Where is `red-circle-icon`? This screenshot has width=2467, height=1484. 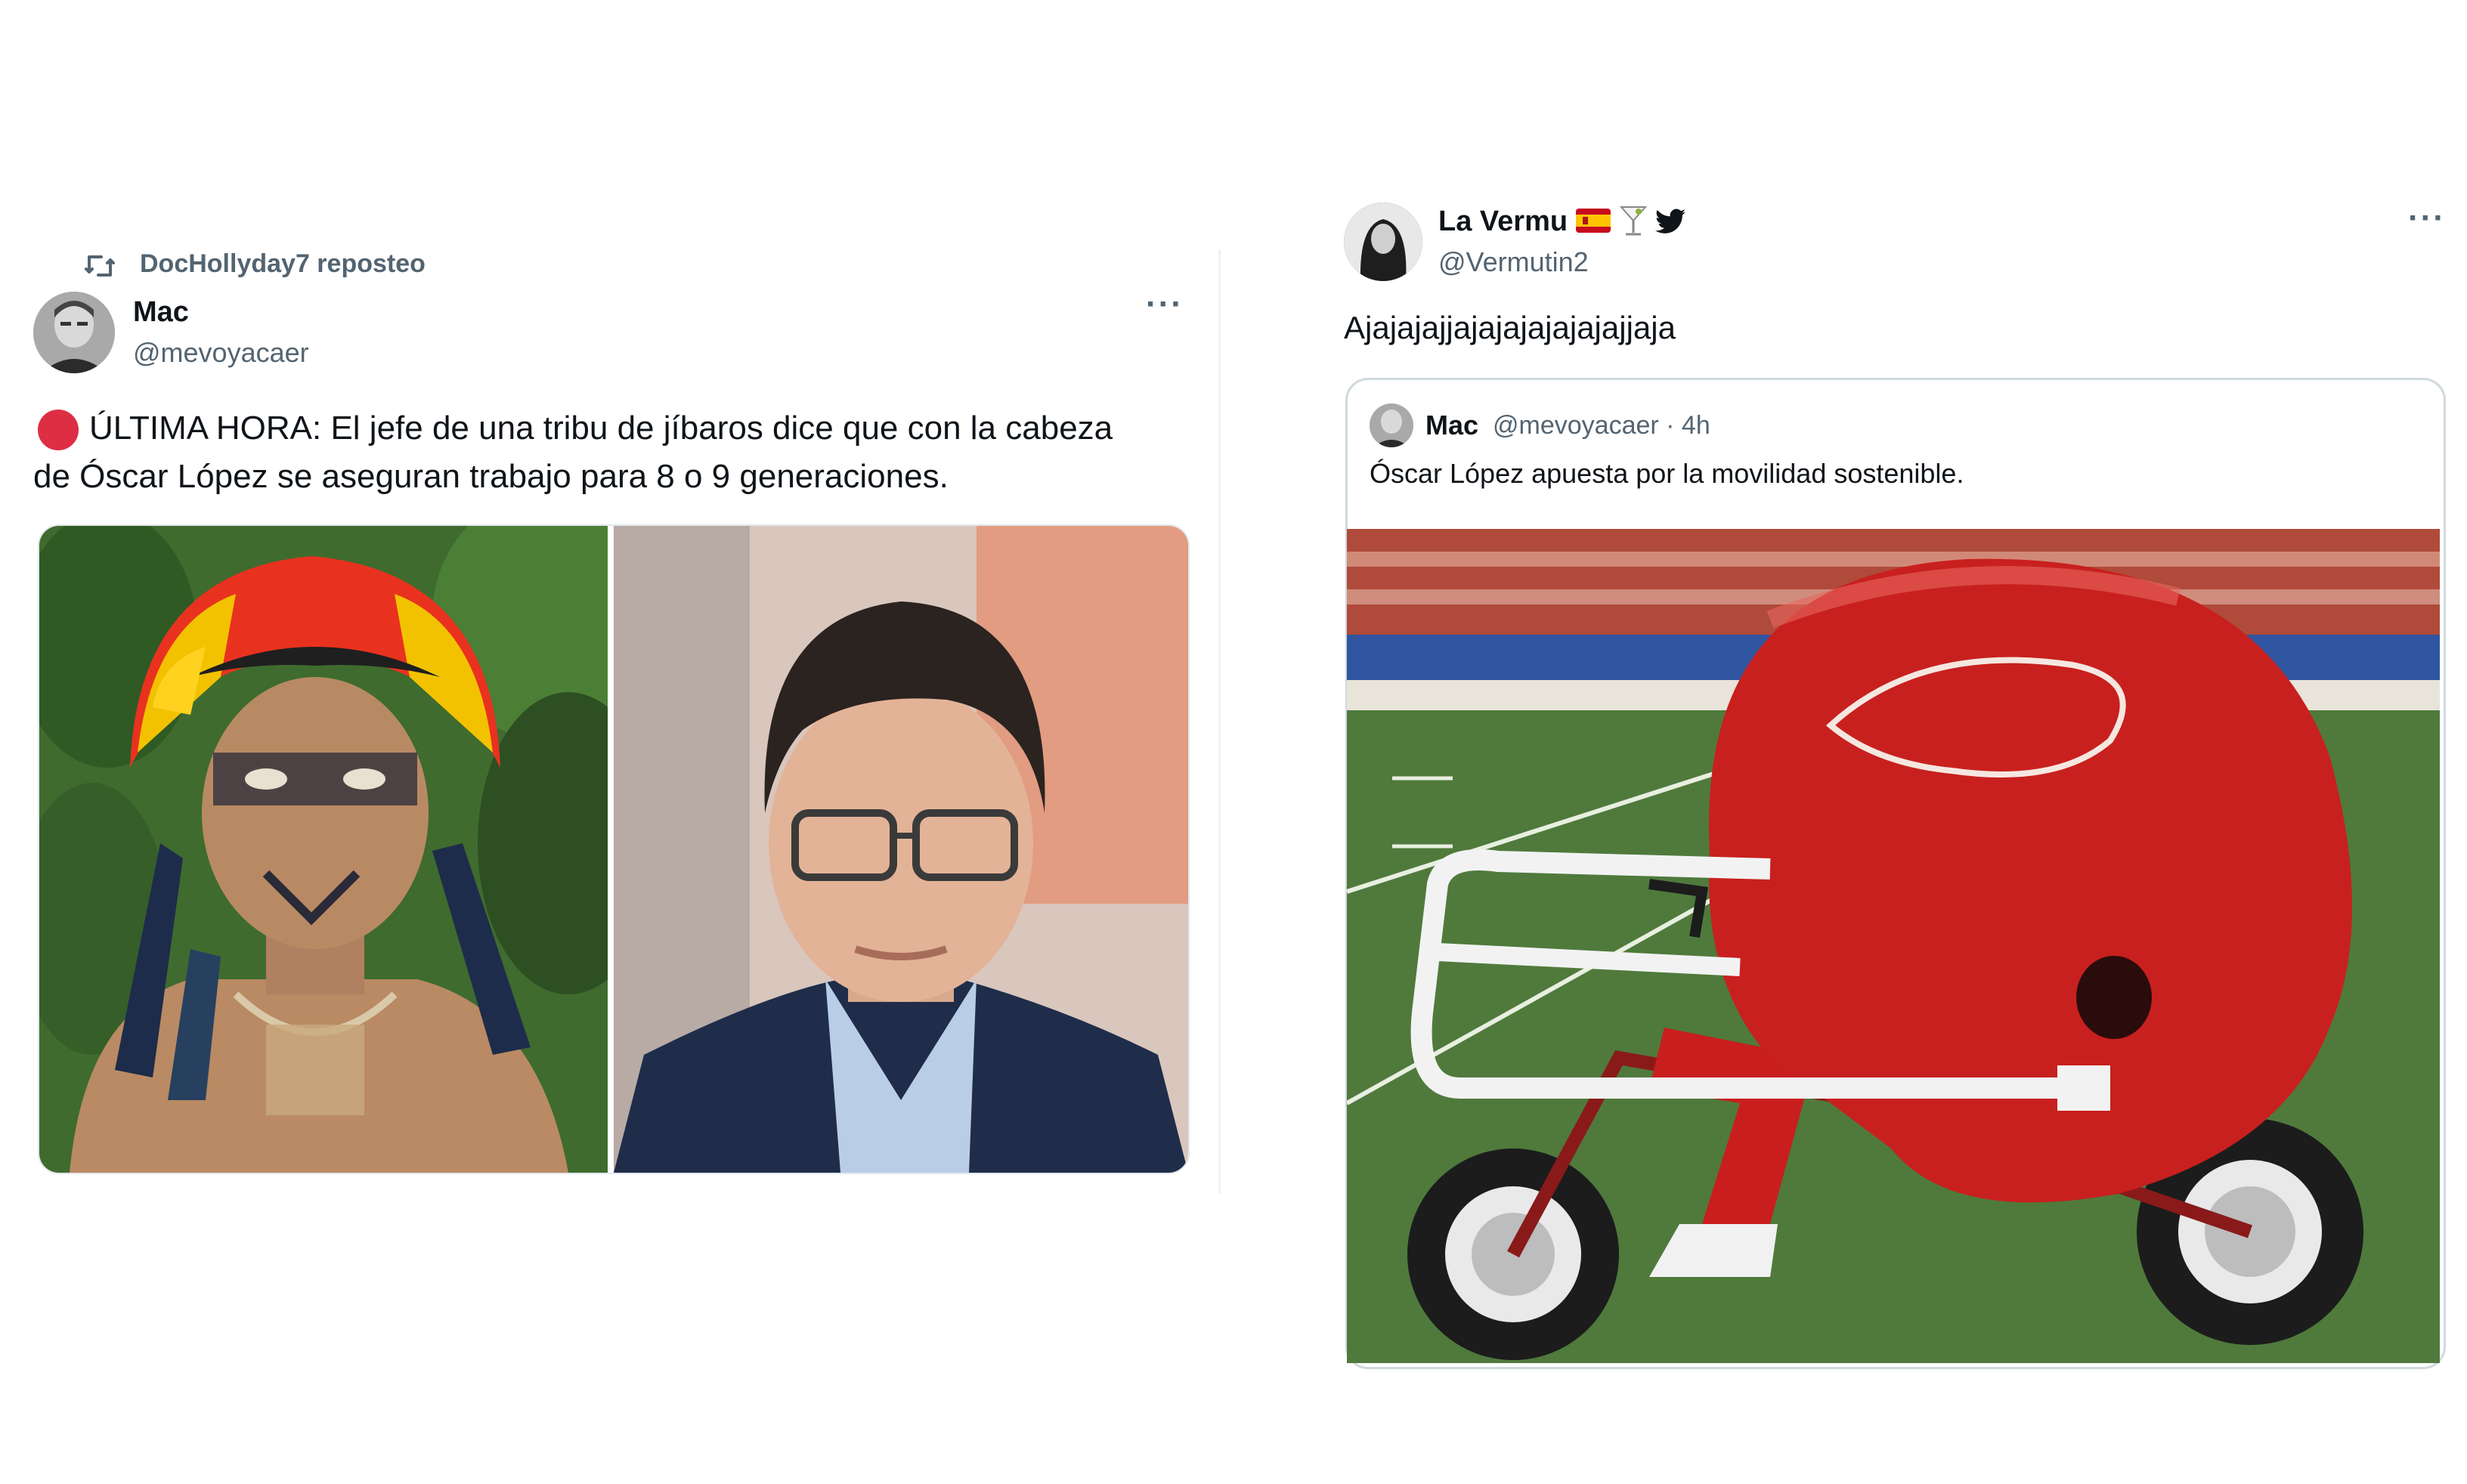 red-circle-icon is located at coordinates (59, 430).